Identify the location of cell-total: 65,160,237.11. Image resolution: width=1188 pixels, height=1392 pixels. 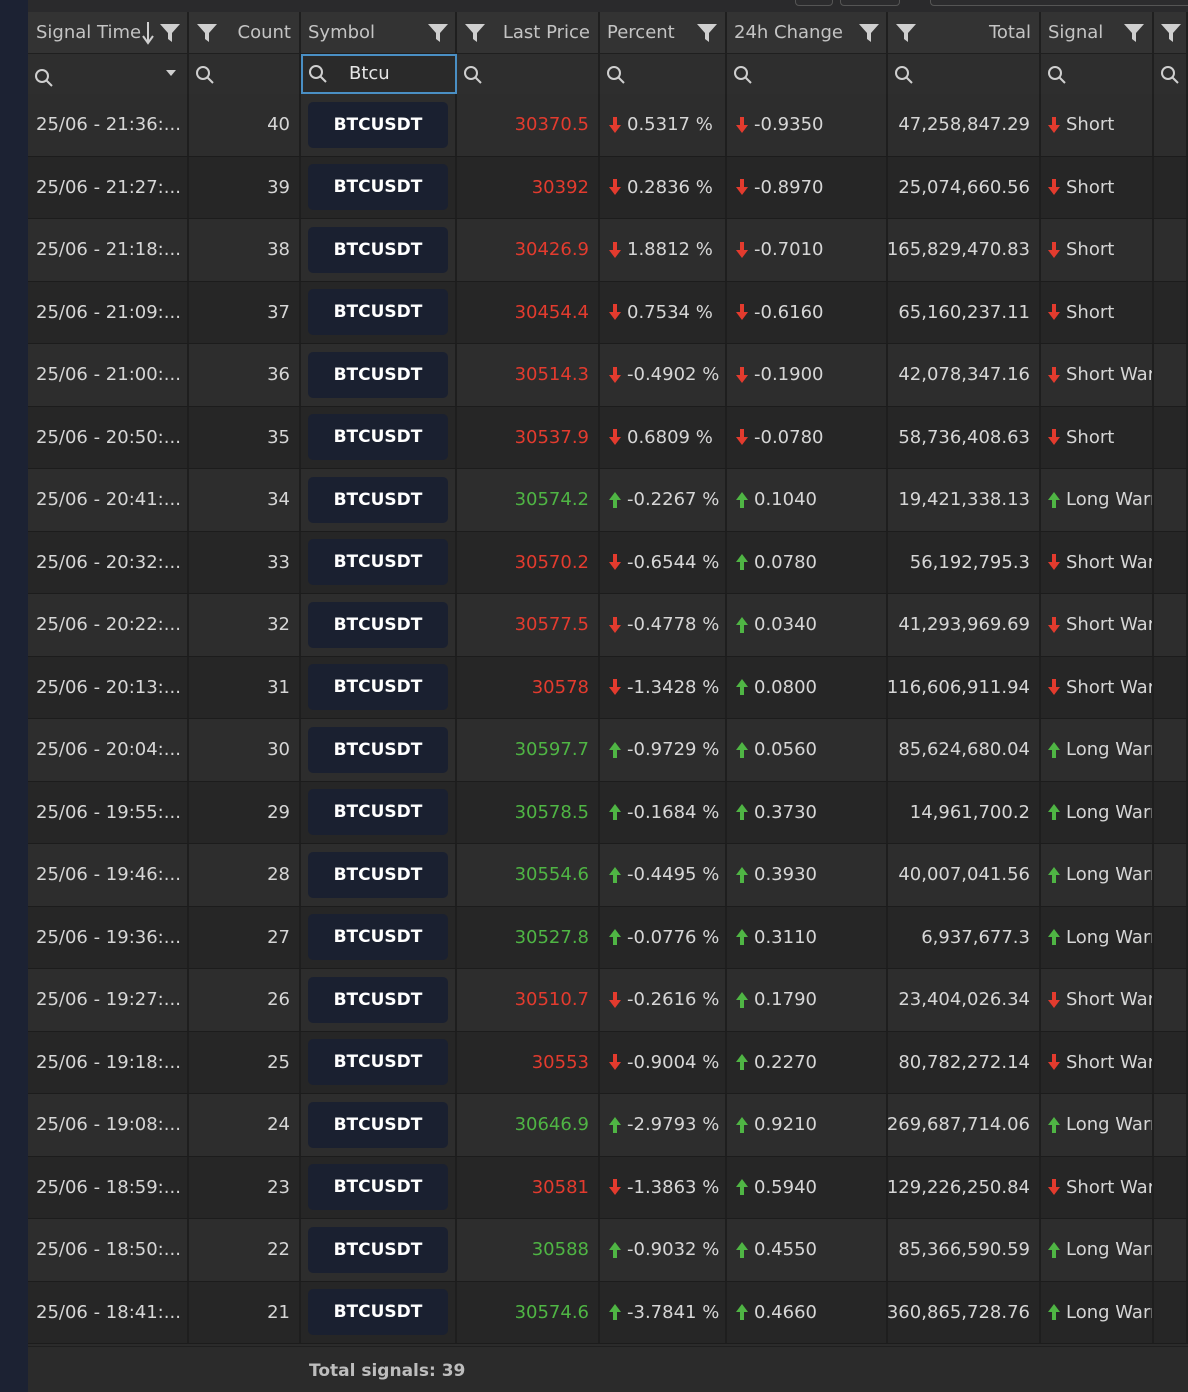
(964, 312).